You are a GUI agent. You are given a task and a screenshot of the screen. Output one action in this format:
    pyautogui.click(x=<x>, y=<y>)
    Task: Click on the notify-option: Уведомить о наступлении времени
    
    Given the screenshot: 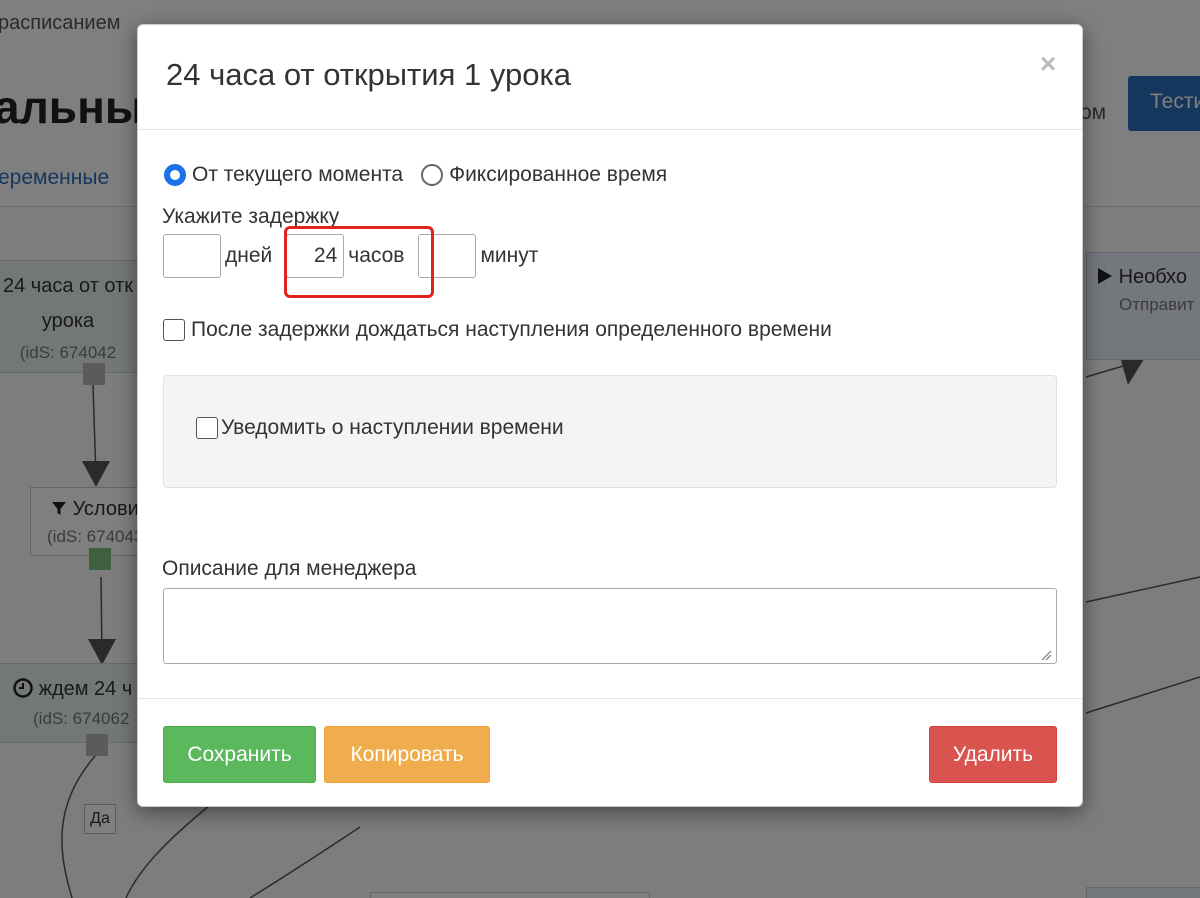 What is the action you would take?
    pyautogui.click(x=380, y=428)
    